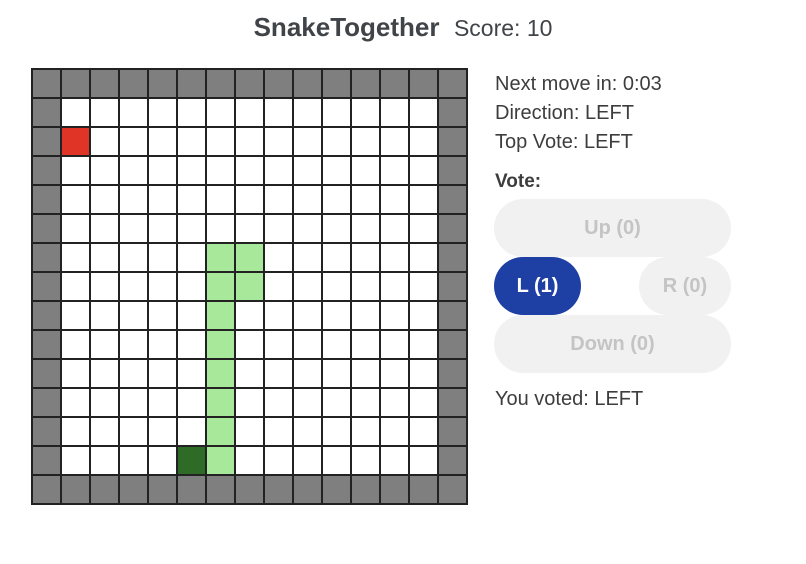 Image resolution: width=806 pixels, height=564 pixels. Describe the element at coordinates (76, 142) in the screenshot. I see `food-cell` at that location.